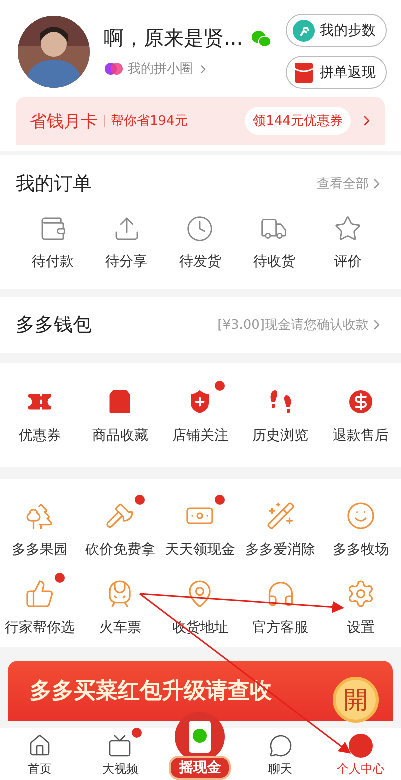  What do you see at coordinates (336, 72) in the screenshot?
I see `cashback-button: 拼单返现` at bounding box center [336, 72].